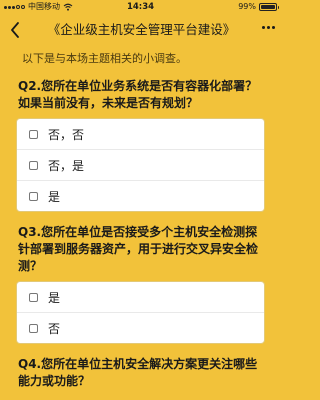 This screenshot has width=320, height=400. What do you see at coordinates (140, 297) in the screenshot?
I see `option-q3-1: 是` at bounding box center [140, 297].